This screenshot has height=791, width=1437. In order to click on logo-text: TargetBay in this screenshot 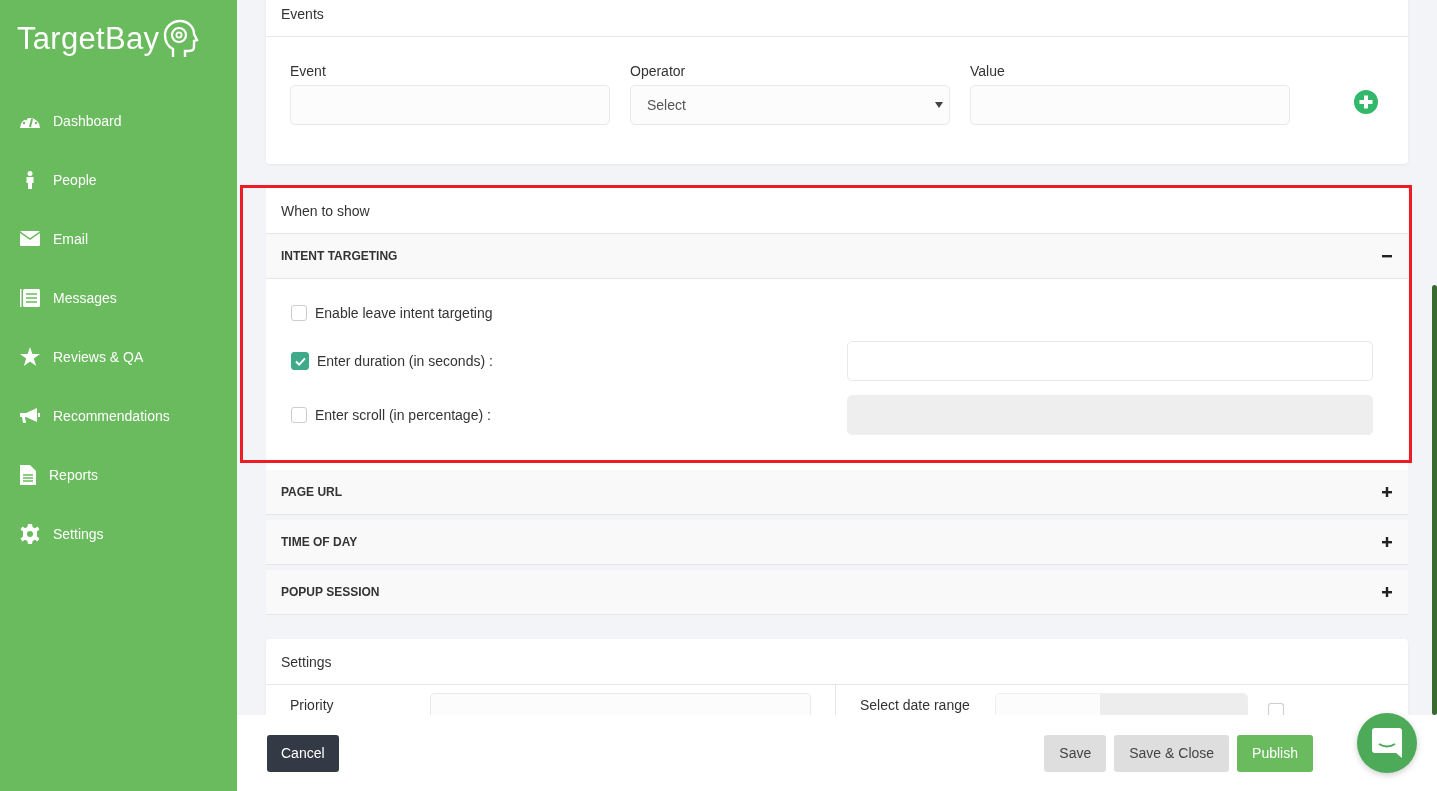, I will do `click(88, 39)`.